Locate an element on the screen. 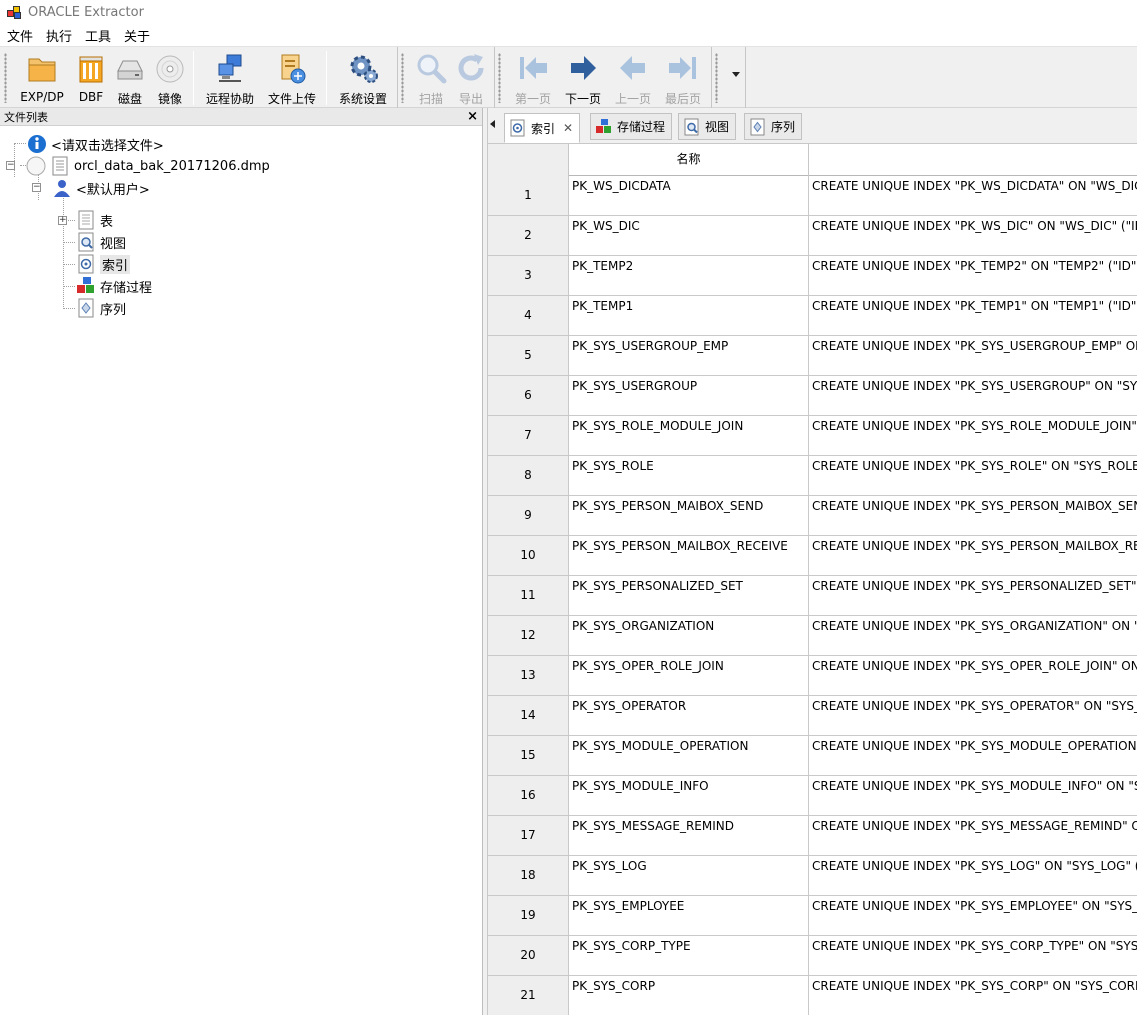  tab-procedures: 存储过程 is located at coordinates (631, 126).